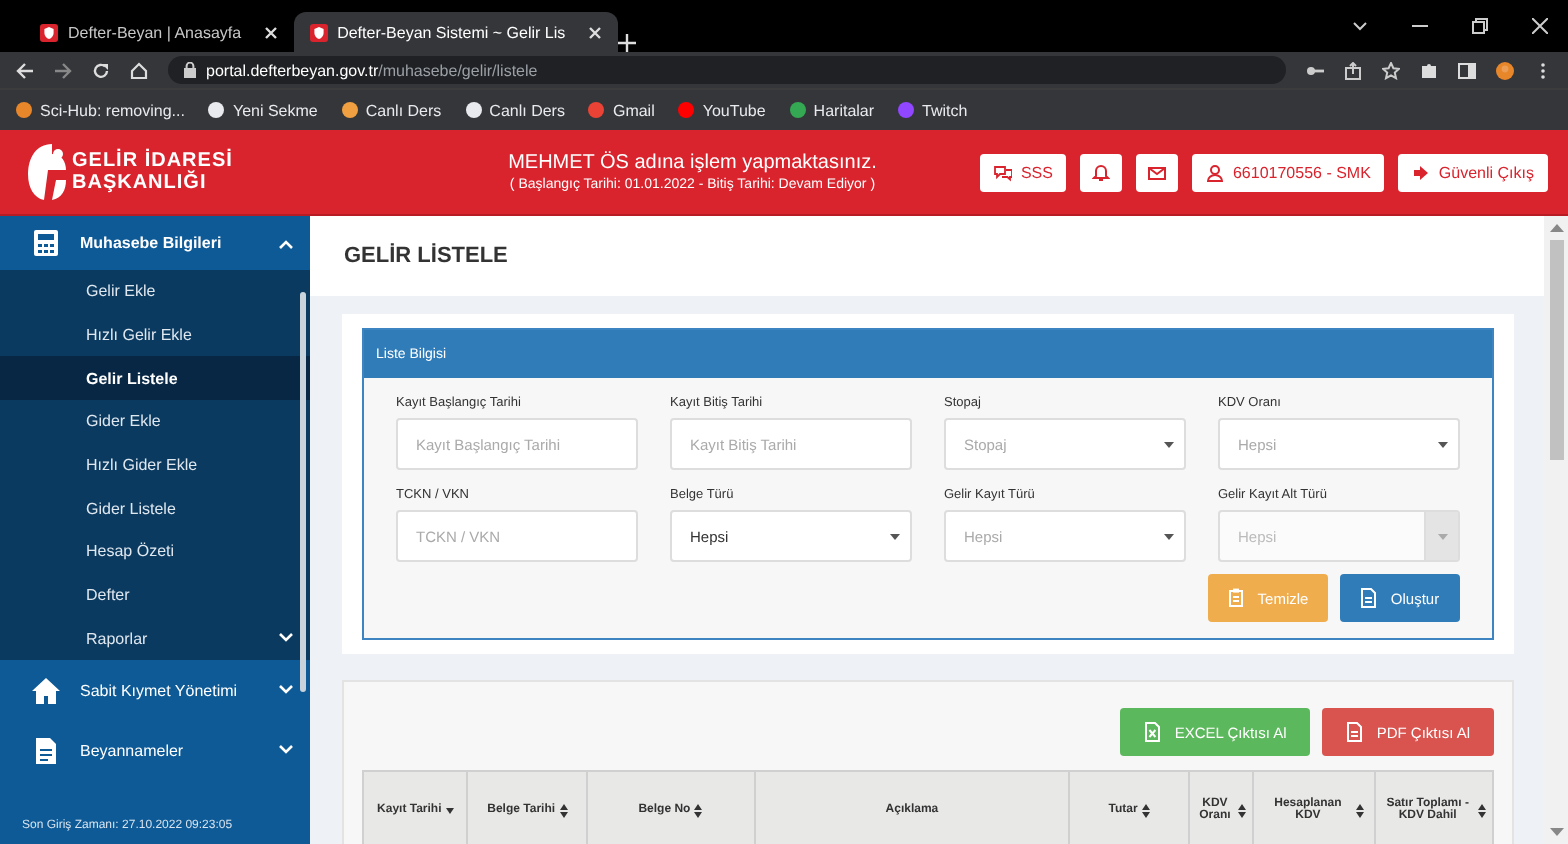  What do you see at coordinates (155, 422) in the screenshot?
I see `sidebar-item: Gider Ekle` at bounding box center [155, 422].